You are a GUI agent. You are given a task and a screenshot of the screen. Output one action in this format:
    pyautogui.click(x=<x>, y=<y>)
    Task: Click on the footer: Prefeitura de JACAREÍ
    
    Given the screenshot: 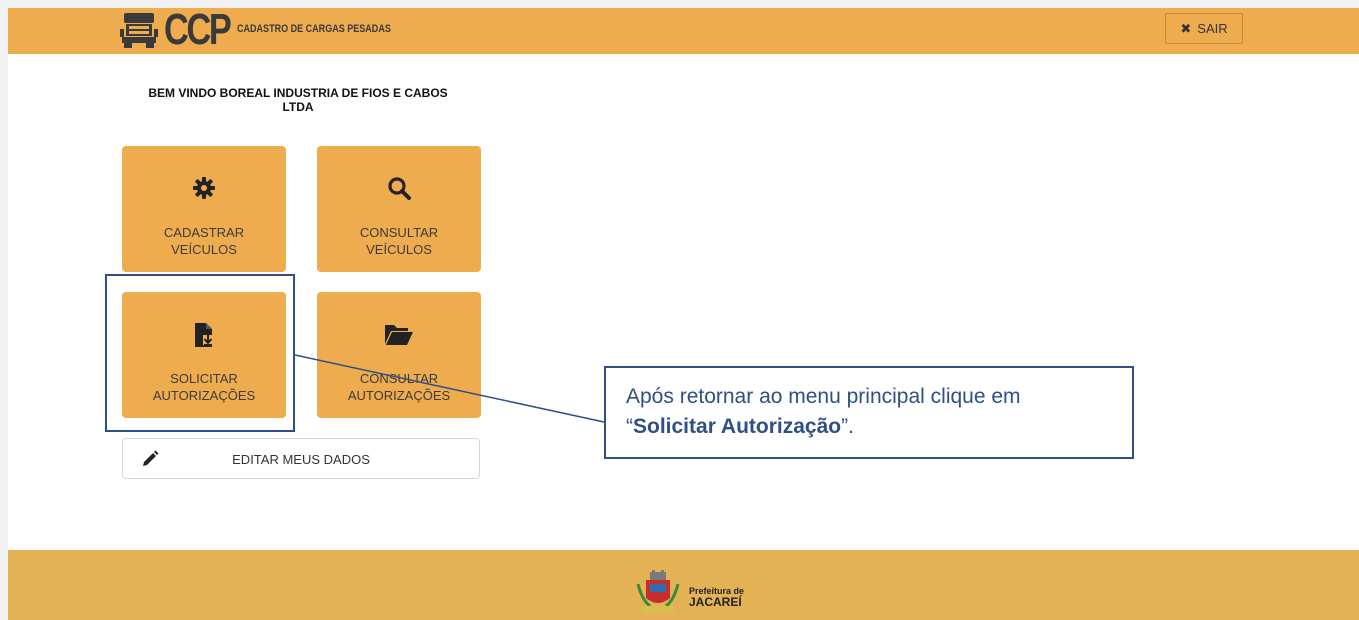 What is the action you would take?
    pyautogui.click(x=683, y=585)
    